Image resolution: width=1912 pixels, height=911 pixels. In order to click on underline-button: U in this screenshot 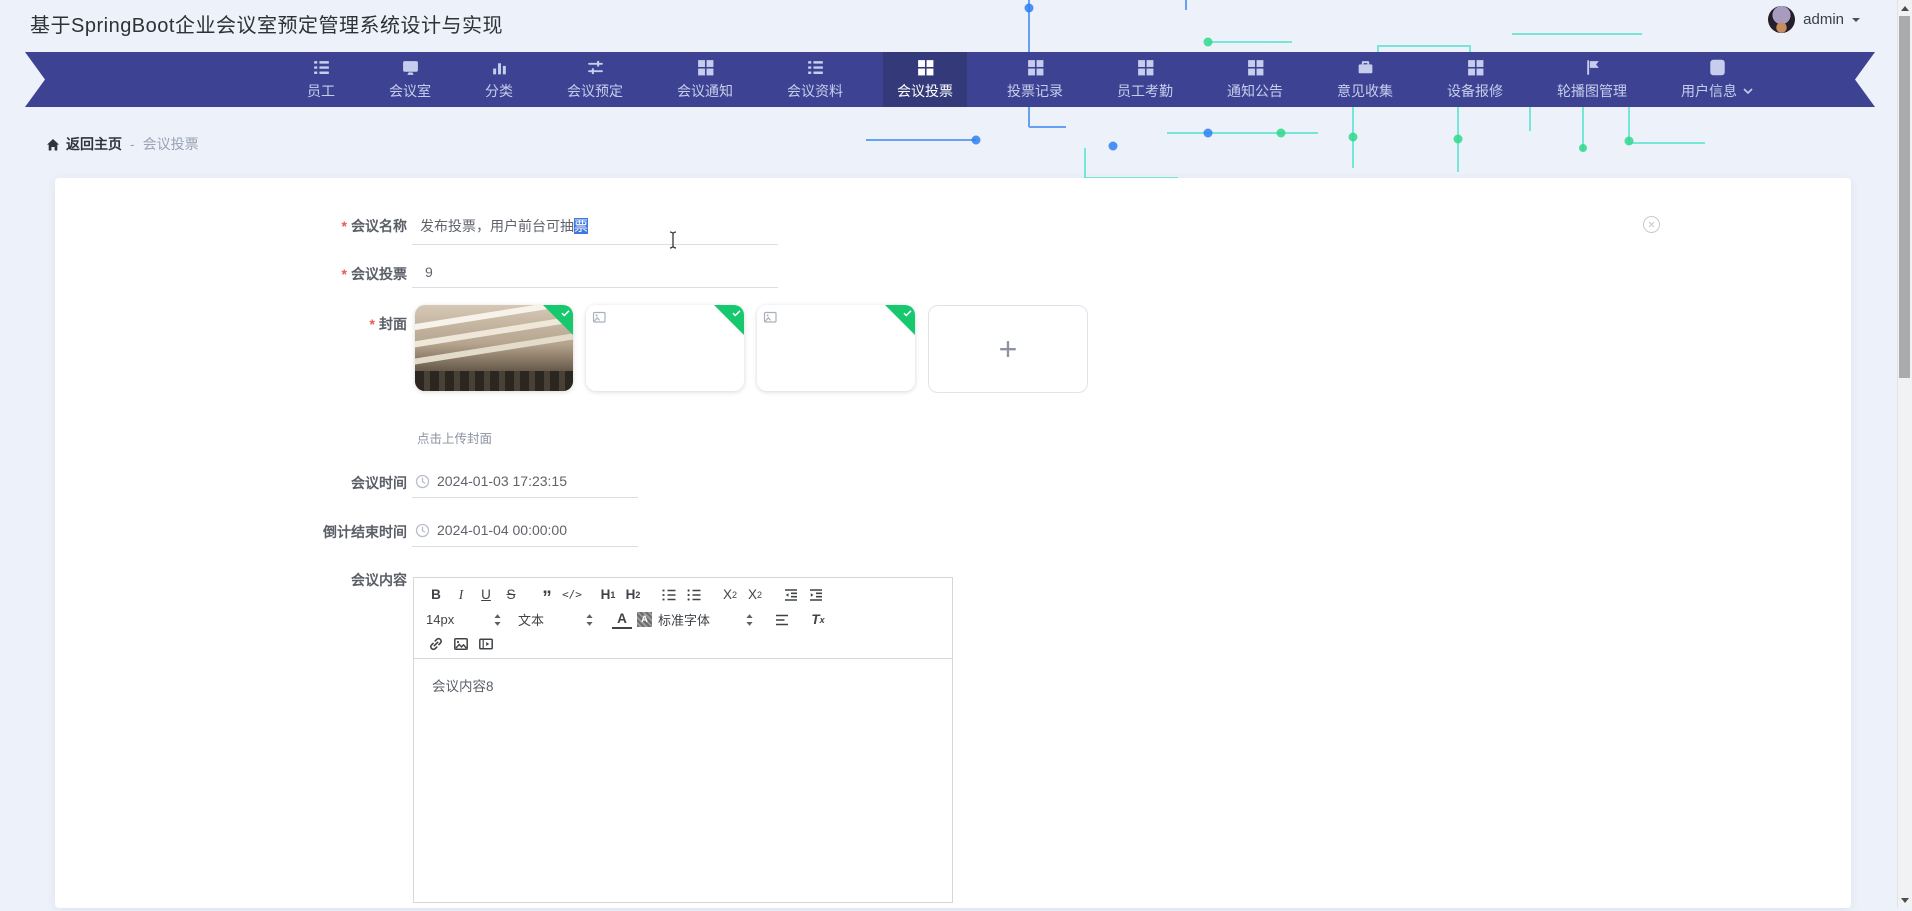, I will do `click(486, 595)`.